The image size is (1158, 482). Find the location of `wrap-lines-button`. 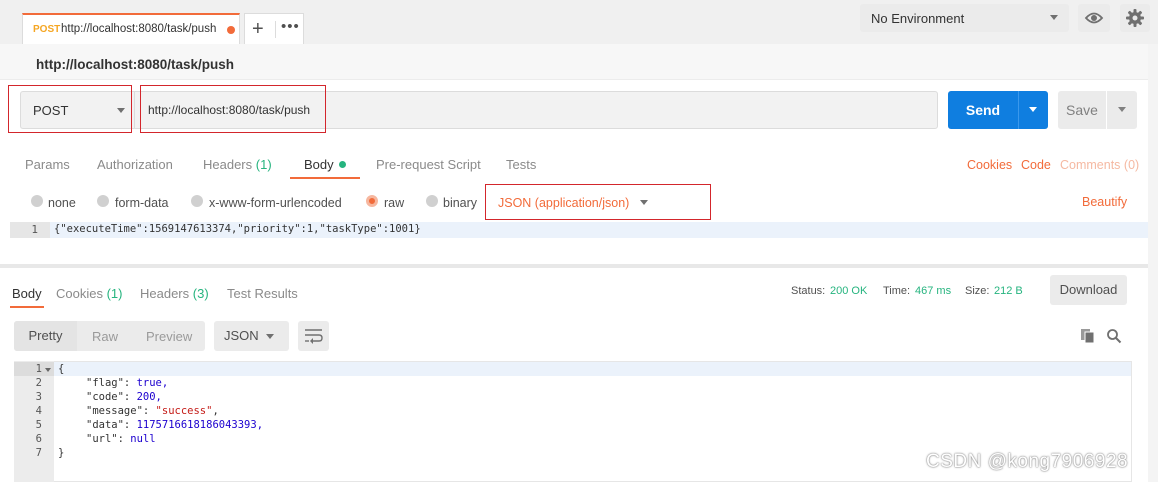

wrap-lines-button is located at coordinates (313, 336).